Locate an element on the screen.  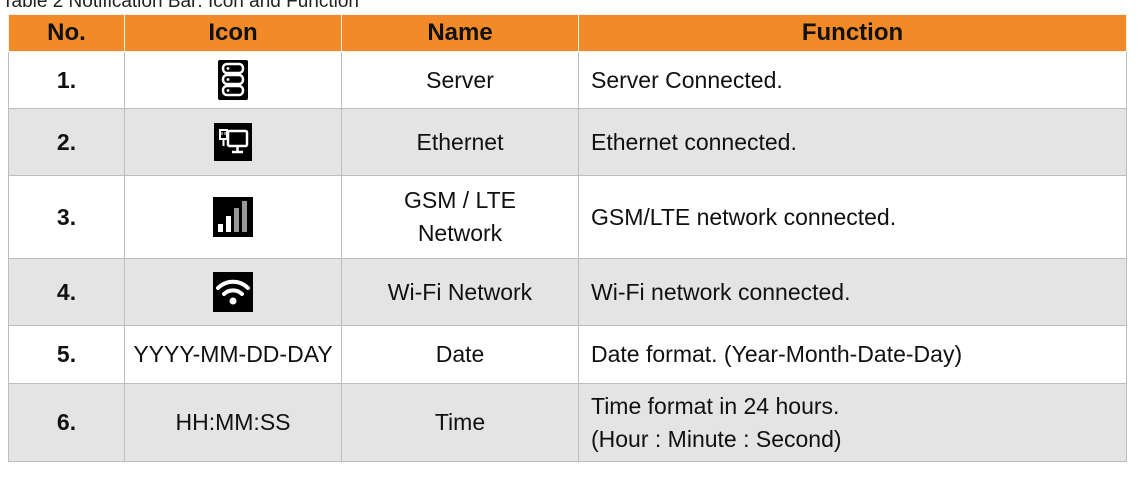
row-function-line: (Hour : Minute : Second) is located at coordinates (716, 438).